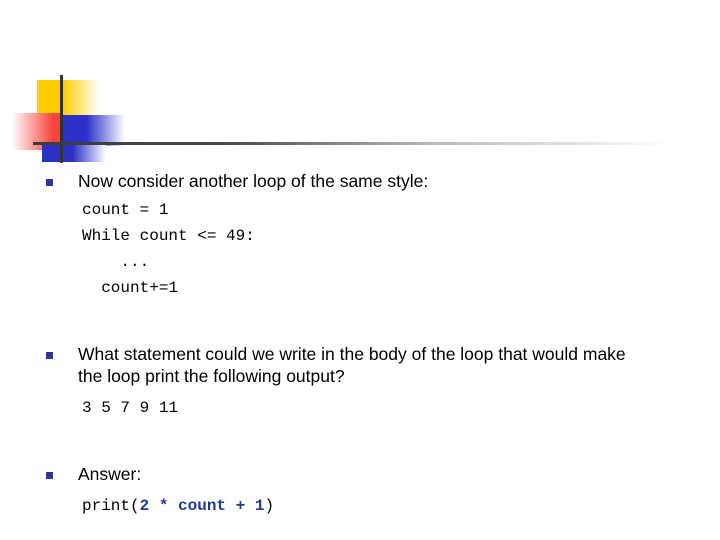 The height and width of the screenshot is (540, 720). What do you see at coordinates (111, 506) in the screenshot?
I see `answer-prefix: print(` at bounding box center [111, 506].